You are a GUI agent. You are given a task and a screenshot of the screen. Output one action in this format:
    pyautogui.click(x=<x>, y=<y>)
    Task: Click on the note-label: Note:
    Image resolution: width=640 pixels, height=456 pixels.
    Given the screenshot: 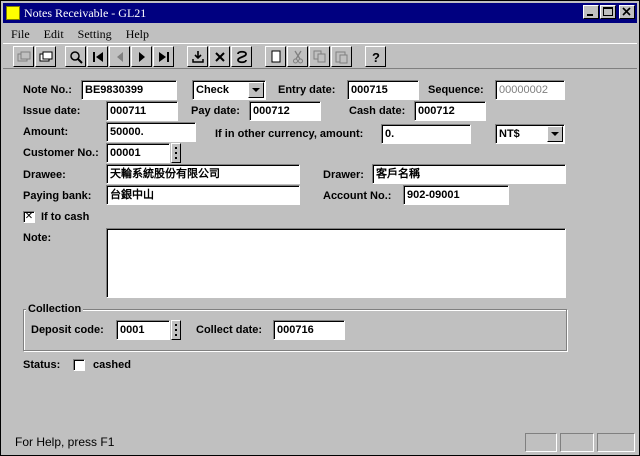 What is the action you would take?
    pyautogui.click(x=37, y=238)
    